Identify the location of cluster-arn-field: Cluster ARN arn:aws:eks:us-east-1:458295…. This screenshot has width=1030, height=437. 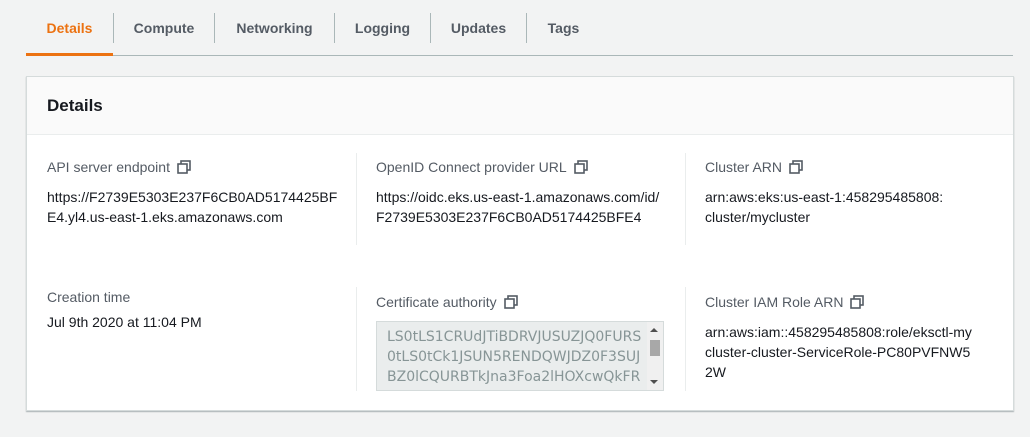
(845, 192).